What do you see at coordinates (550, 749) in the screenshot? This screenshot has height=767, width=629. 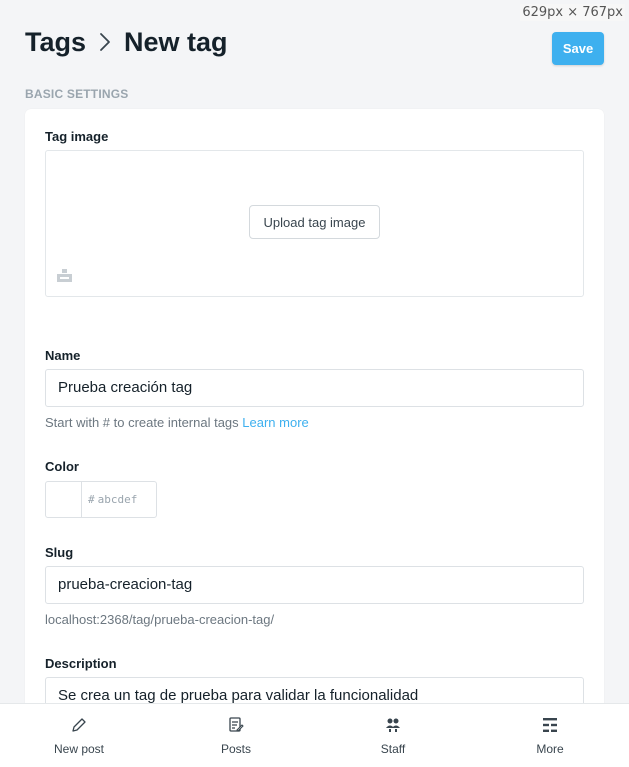 I see `nav-more-label: More` at bounding box center [550, 749].